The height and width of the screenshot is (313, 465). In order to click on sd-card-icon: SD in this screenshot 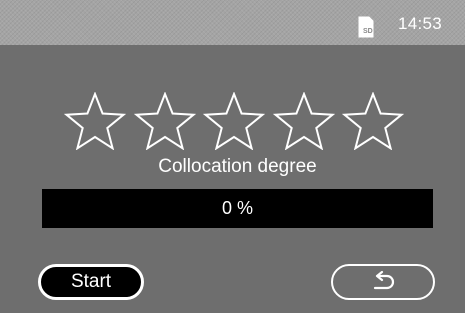, I will do `click(366, 27)`.